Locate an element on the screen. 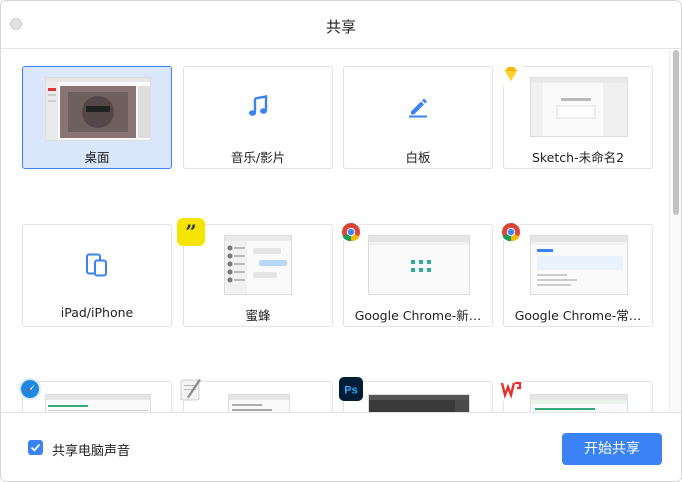  start-sharing-button: 开始共享 is located at coordinates (612, 449).